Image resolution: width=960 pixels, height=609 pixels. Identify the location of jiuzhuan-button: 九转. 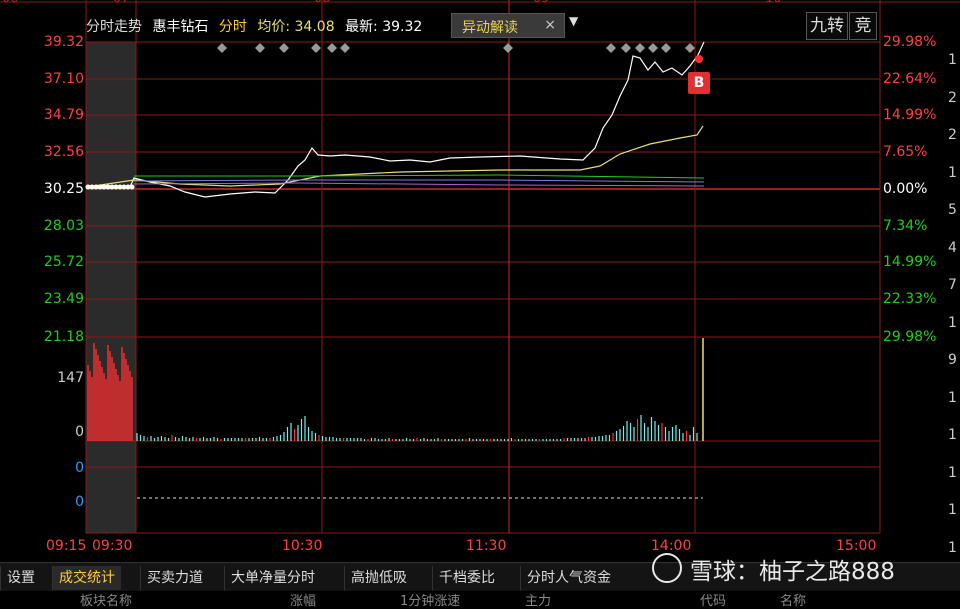
(827, 26).